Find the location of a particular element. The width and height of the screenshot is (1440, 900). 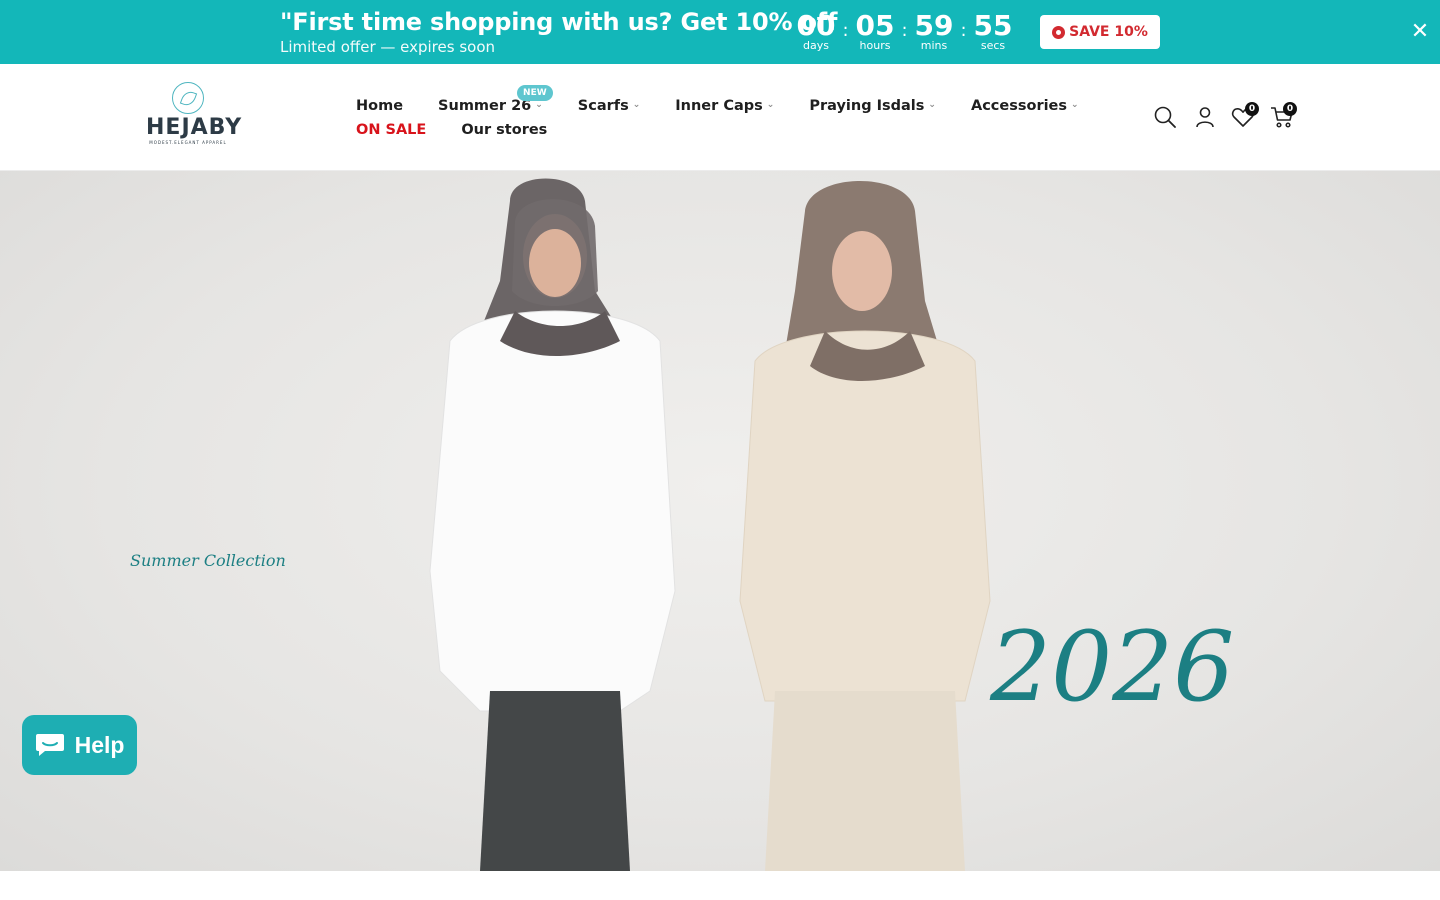

countdown-timer: 00 days : 05 hours : 59 mins : 55 secs is located at coordinates (904, 31).